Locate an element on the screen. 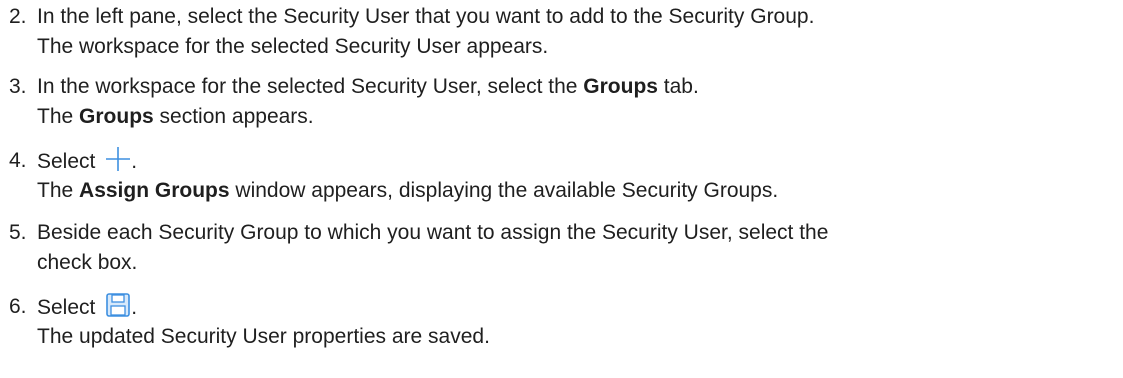 This screenshot has height=378, width=1123. plus-icon is located at coordinates (118, 159).